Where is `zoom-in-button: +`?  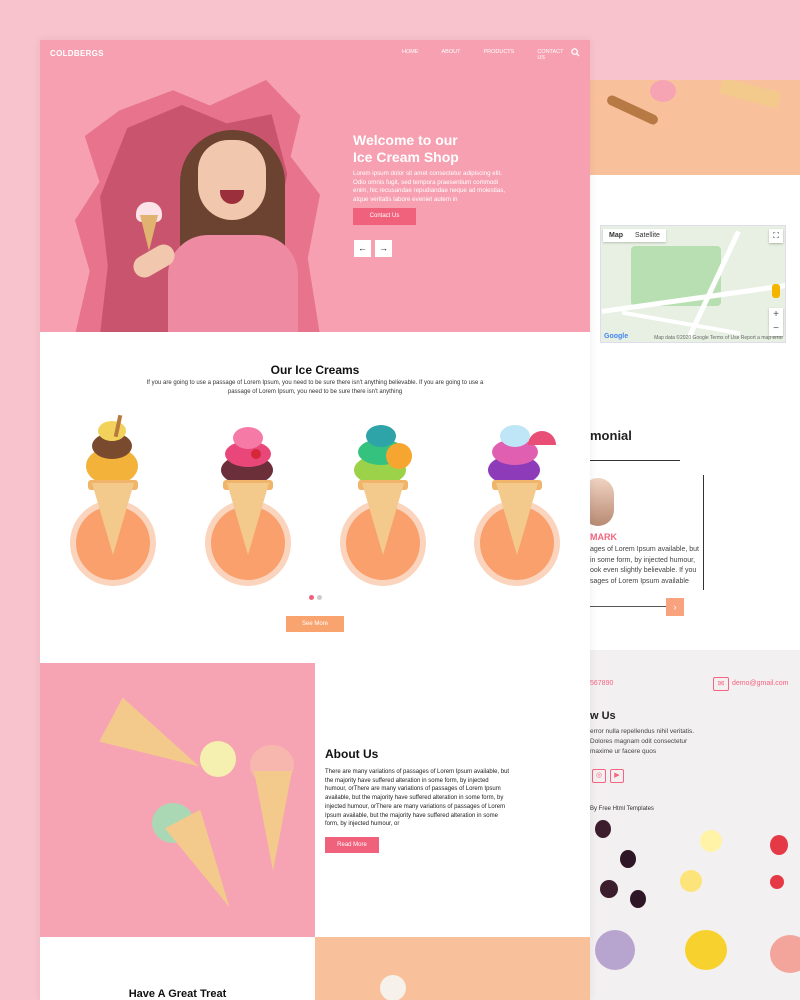 zoom-in-button: + is located at coordinates (776, 315).